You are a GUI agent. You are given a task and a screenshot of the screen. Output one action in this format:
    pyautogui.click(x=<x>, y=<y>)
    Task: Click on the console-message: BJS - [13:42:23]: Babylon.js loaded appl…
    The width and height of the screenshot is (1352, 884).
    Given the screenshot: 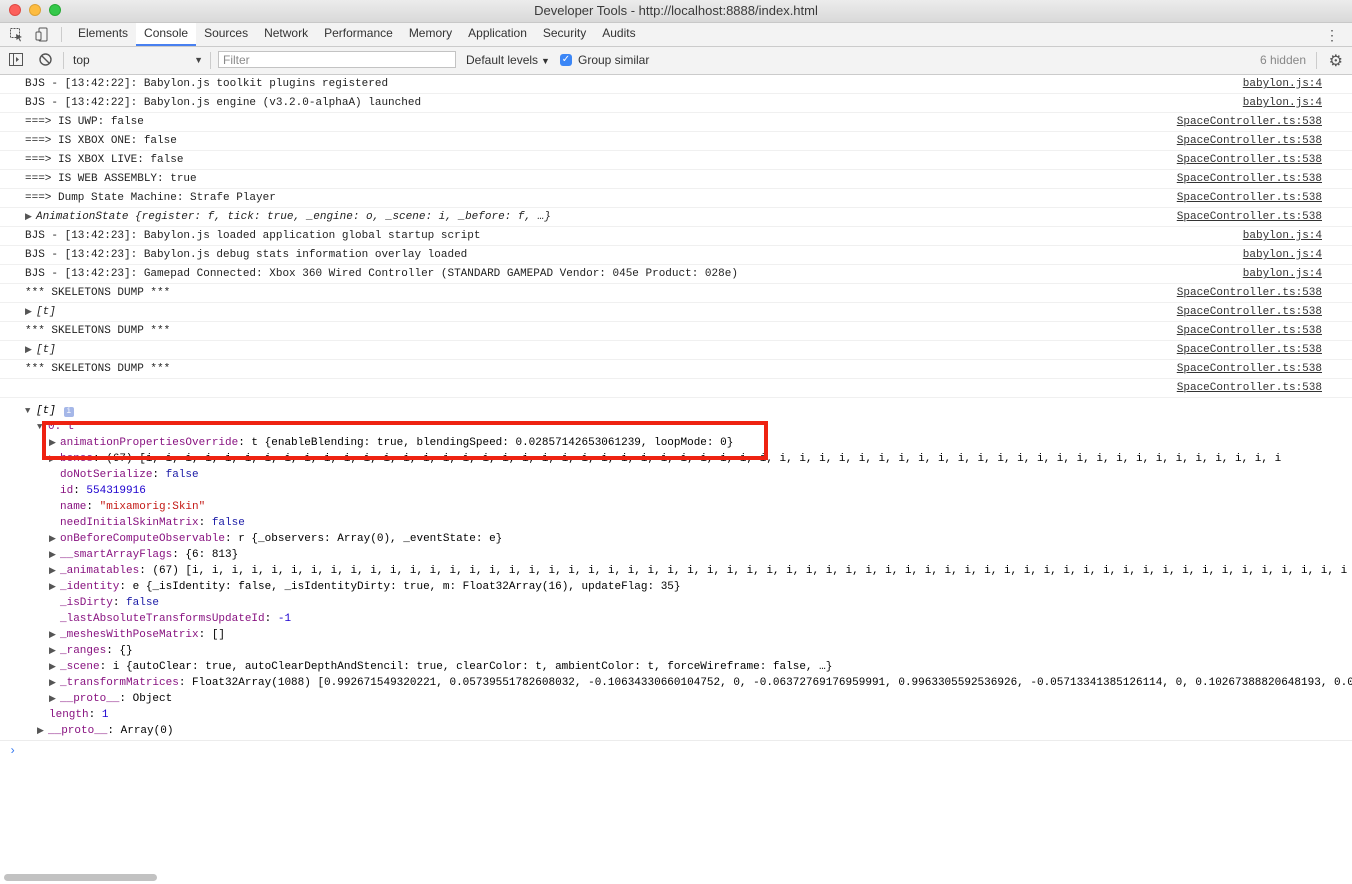 What is the action you would take?
    pyautogui.click(x=676, y=236)
    